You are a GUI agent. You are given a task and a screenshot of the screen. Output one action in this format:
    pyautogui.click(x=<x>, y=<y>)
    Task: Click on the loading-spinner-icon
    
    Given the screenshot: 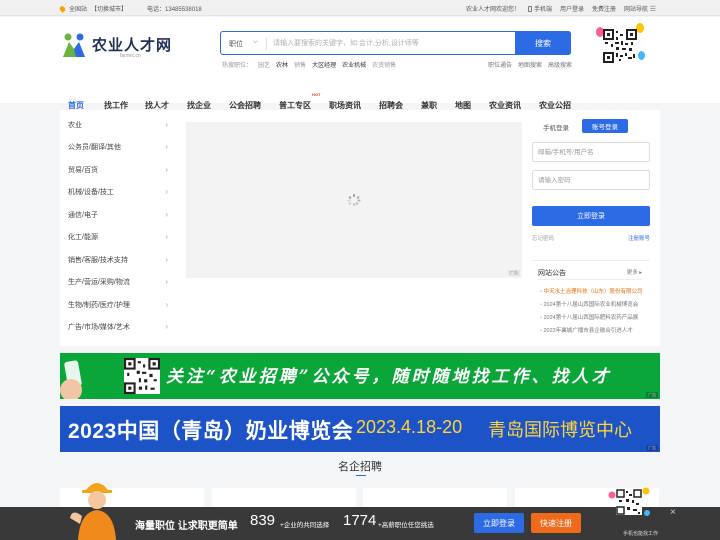 What is the action you would take?
    pyautogui.click(x=354, y=200)
    